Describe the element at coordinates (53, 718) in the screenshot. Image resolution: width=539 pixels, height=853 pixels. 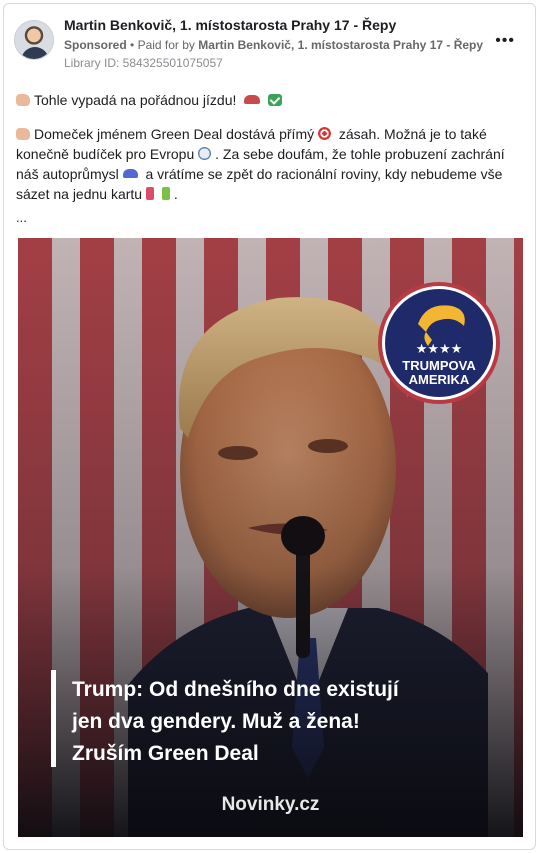
I see `caption-accent-bar` at that location.